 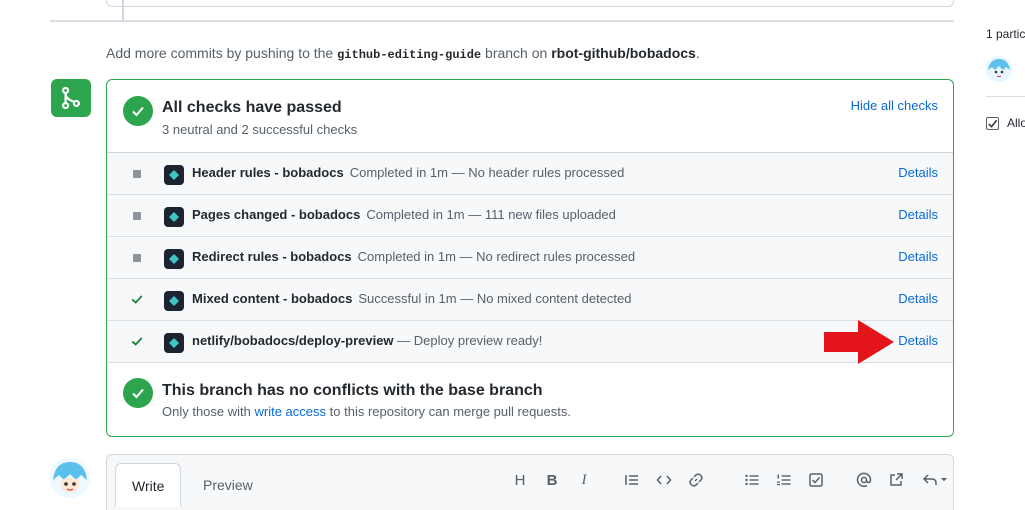 I want to click on comment-composer: Write Preview H B I, so click(x=530, y=482).